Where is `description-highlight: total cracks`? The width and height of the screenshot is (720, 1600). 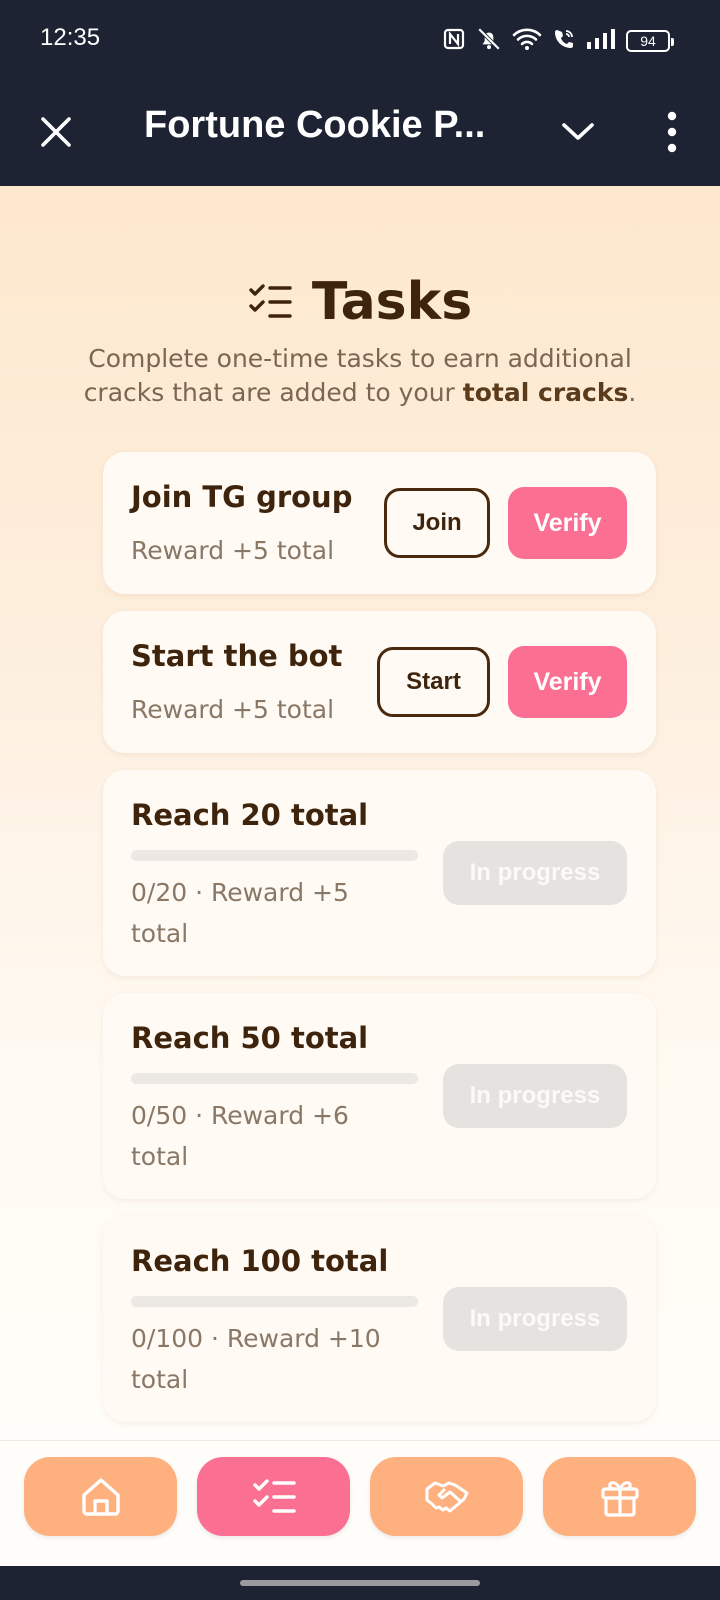 description-highlight: total cracks is located at coordinates (545, 392).